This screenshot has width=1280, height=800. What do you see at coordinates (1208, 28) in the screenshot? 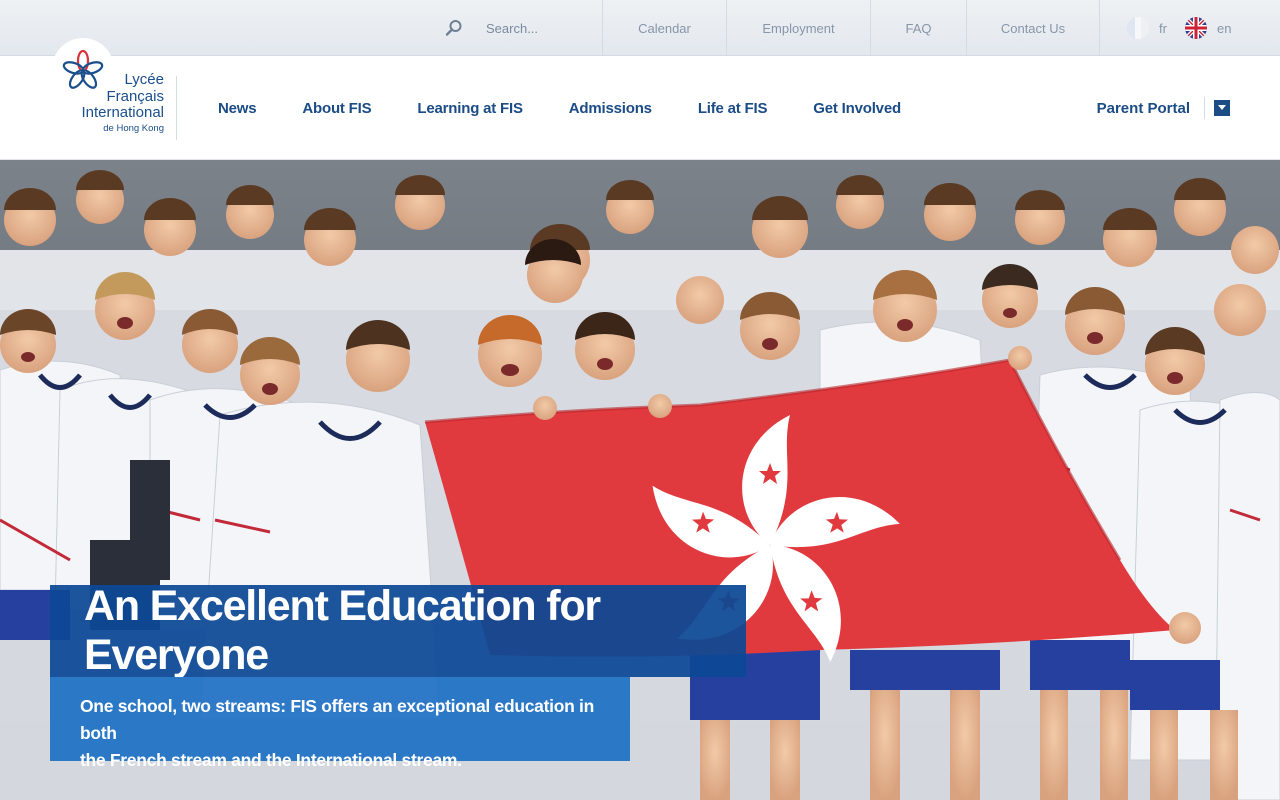
I see `language-en: en` at bounding box center [1208, 28].